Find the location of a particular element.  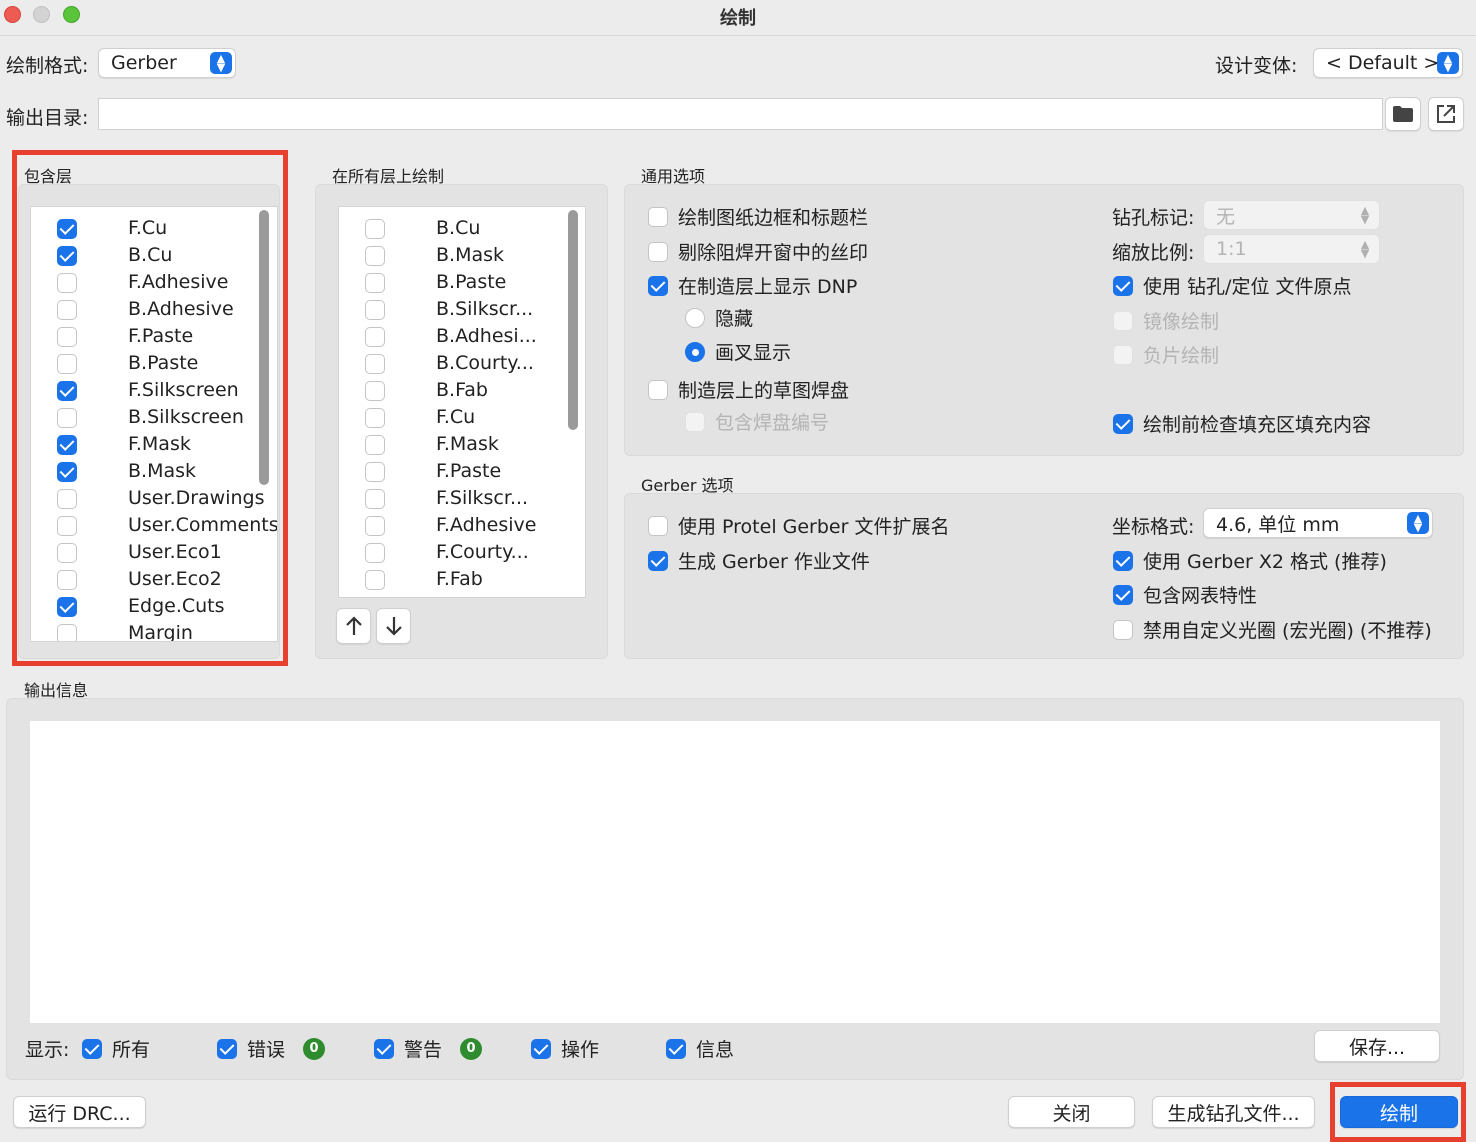

show-dnp-checkbox is located at coordinates (658, 285).